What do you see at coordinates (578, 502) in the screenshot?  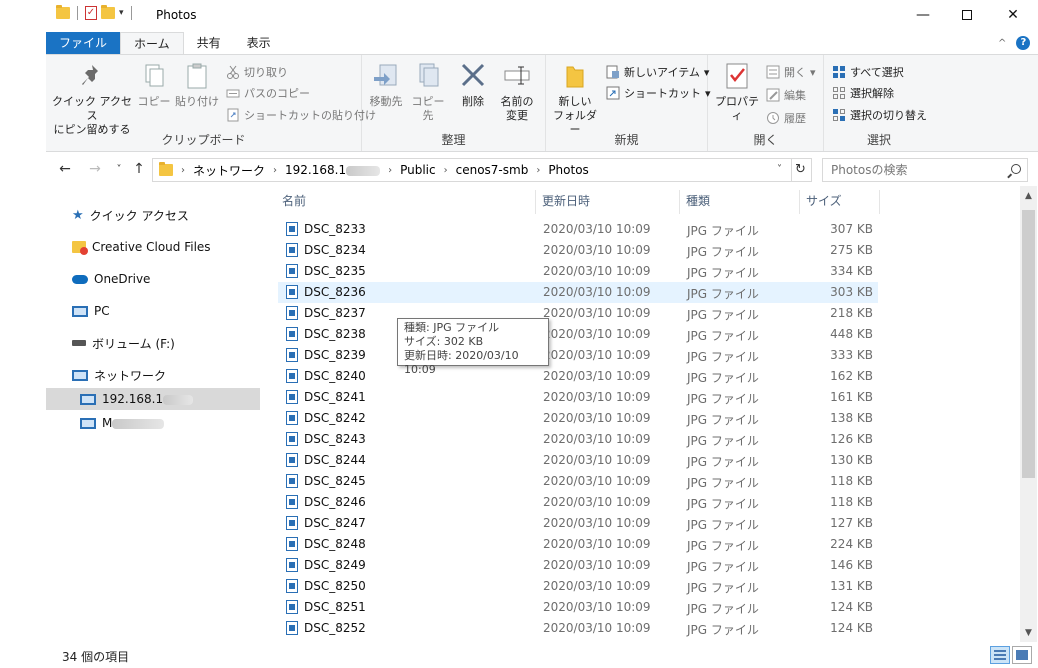 I see `table-row: DSC_8246 2020/03/10 10:09 JPG ファイル 118 KB` at bounding box center [578, 502].